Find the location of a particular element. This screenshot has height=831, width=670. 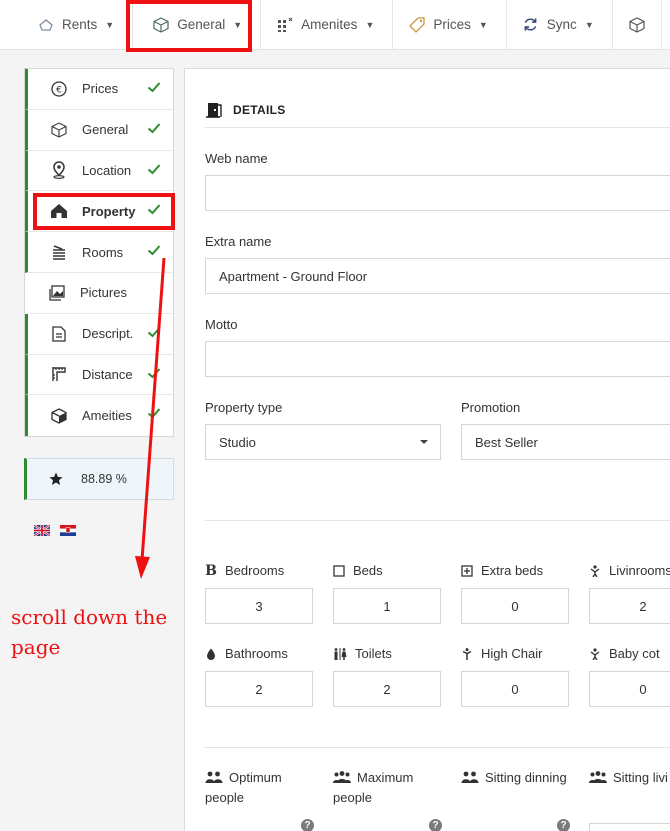

annotation-text: scroll down the page is located at coordinates (89, 632).